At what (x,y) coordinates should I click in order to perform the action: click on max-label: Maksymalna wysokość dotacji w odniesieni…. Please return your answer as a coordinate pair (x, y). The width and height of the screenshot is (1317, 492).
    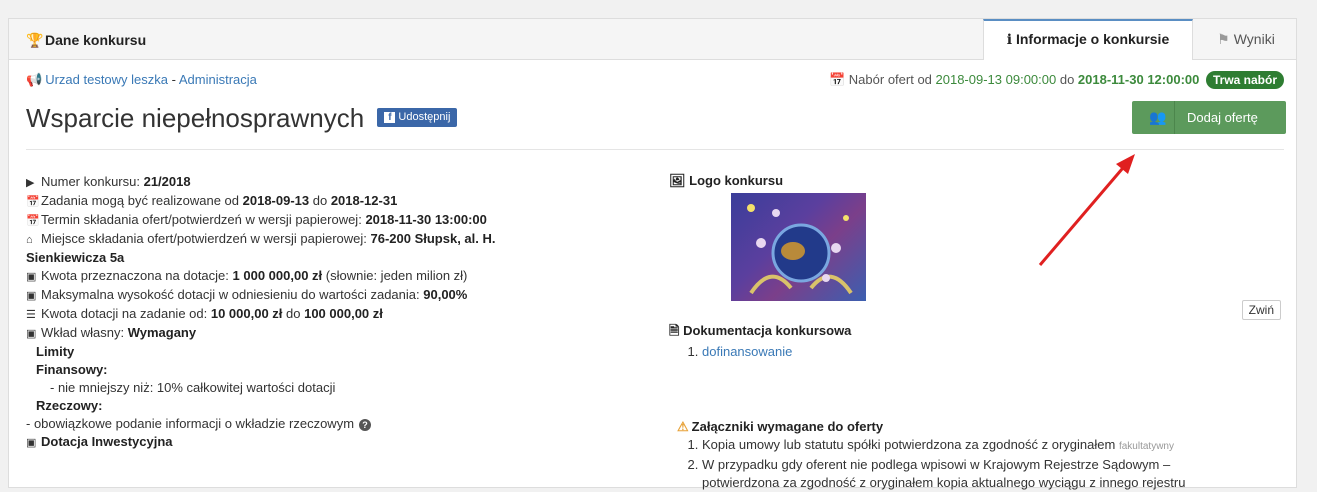
    Looking at the image, I should click on (232, 294).